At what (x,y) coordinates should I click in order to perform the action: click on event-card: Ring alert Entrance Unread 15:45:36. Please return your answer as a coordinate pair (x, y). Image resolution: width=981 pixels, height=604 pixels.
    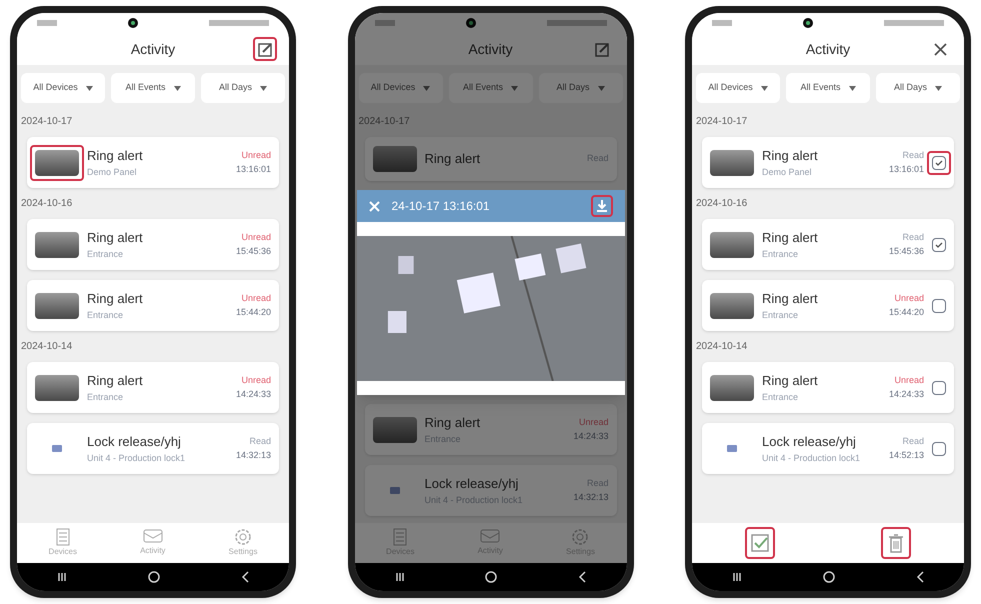
    Looking at the image, I should click on (153, 244).